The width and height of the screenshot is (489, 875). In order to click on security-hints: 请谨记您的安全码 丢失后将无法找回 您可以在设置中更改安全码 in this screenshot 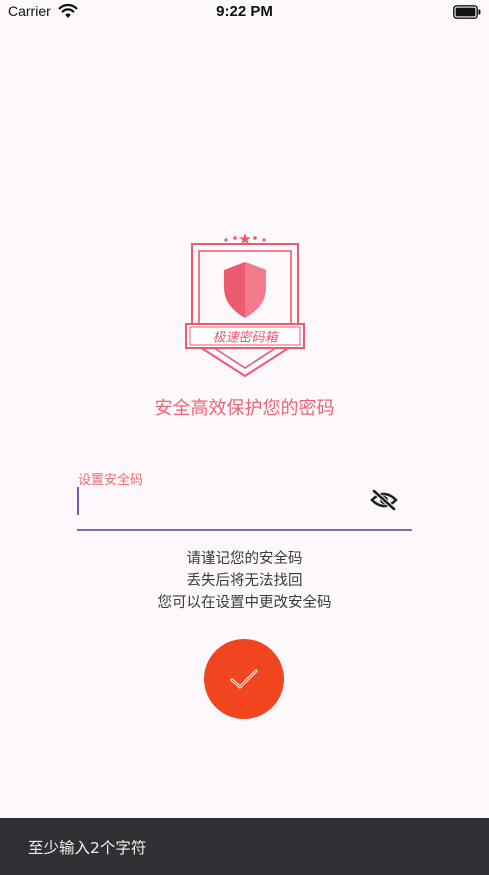, I will do `click(244, 581)`.